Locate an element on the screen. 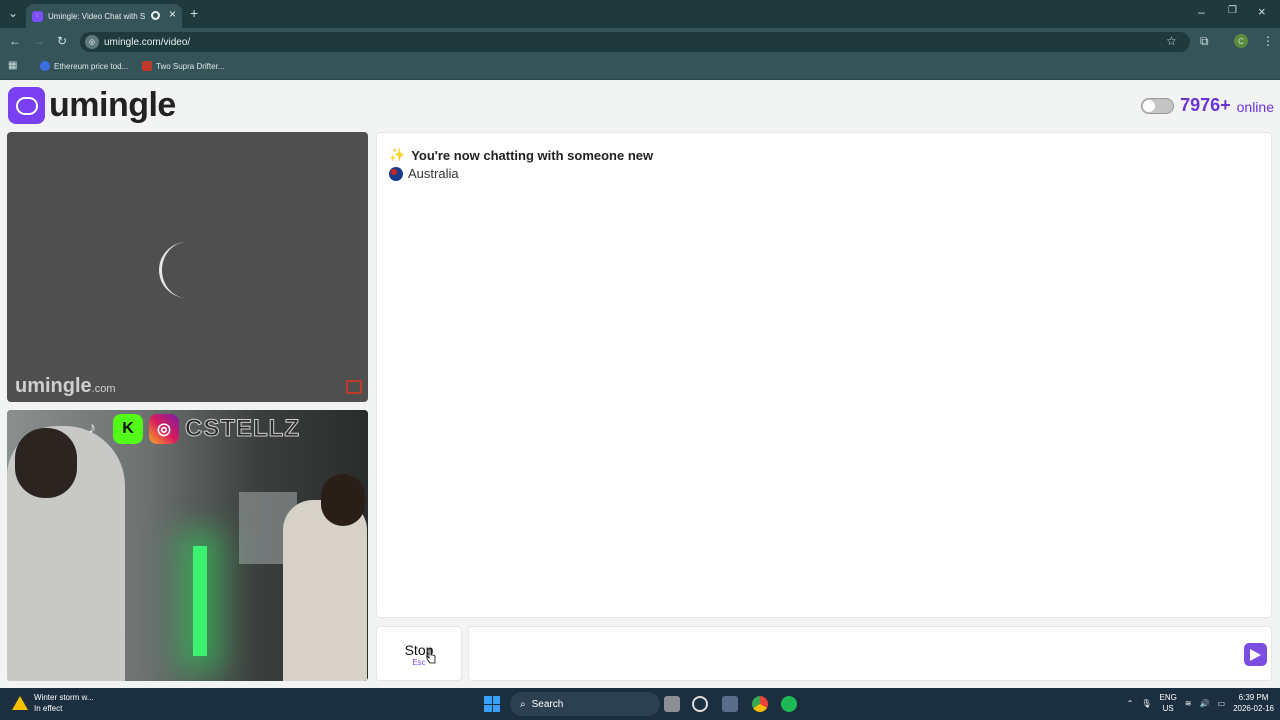 The image size is (1280, 720). social-overlay: ♪ K ◎ CSTELLZ is located at coordinates (188, 429).